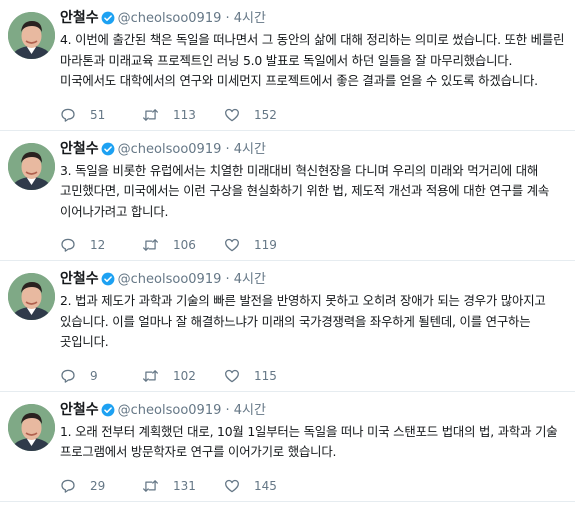  I want to click on like-count: 145, so click(265, 485).